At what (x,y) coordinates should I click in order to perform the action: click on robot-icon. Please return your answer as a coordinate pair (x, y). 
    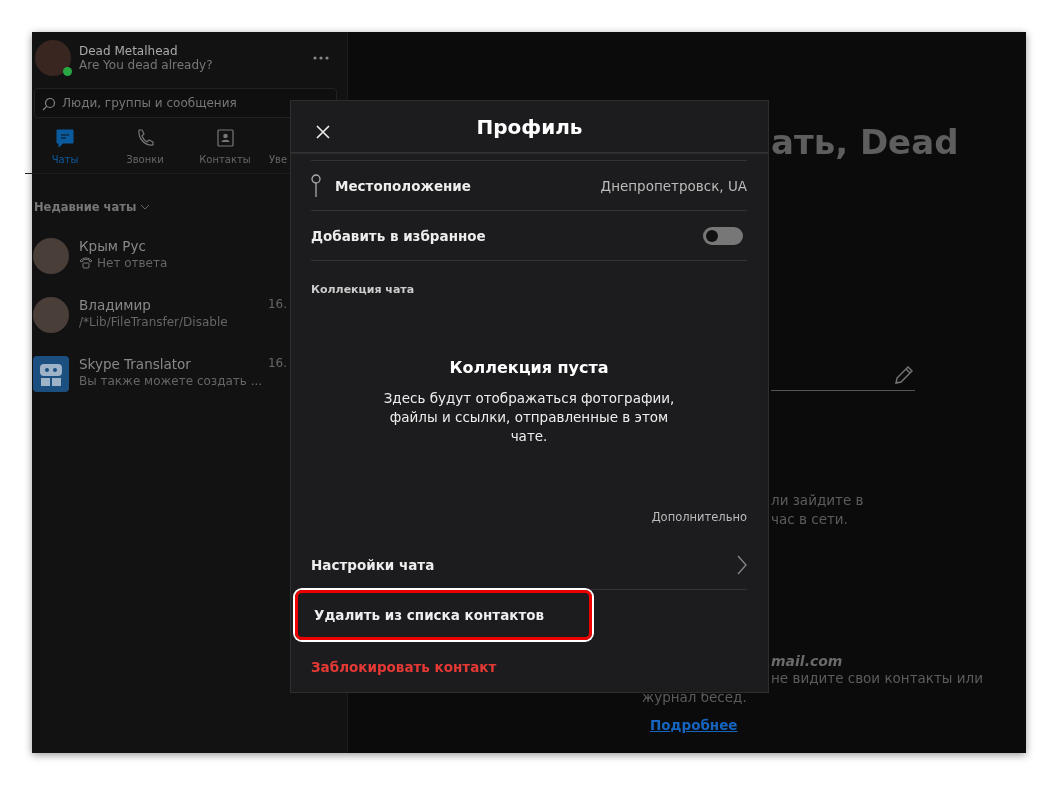
    Looking at the image, I should click on (51, 374).